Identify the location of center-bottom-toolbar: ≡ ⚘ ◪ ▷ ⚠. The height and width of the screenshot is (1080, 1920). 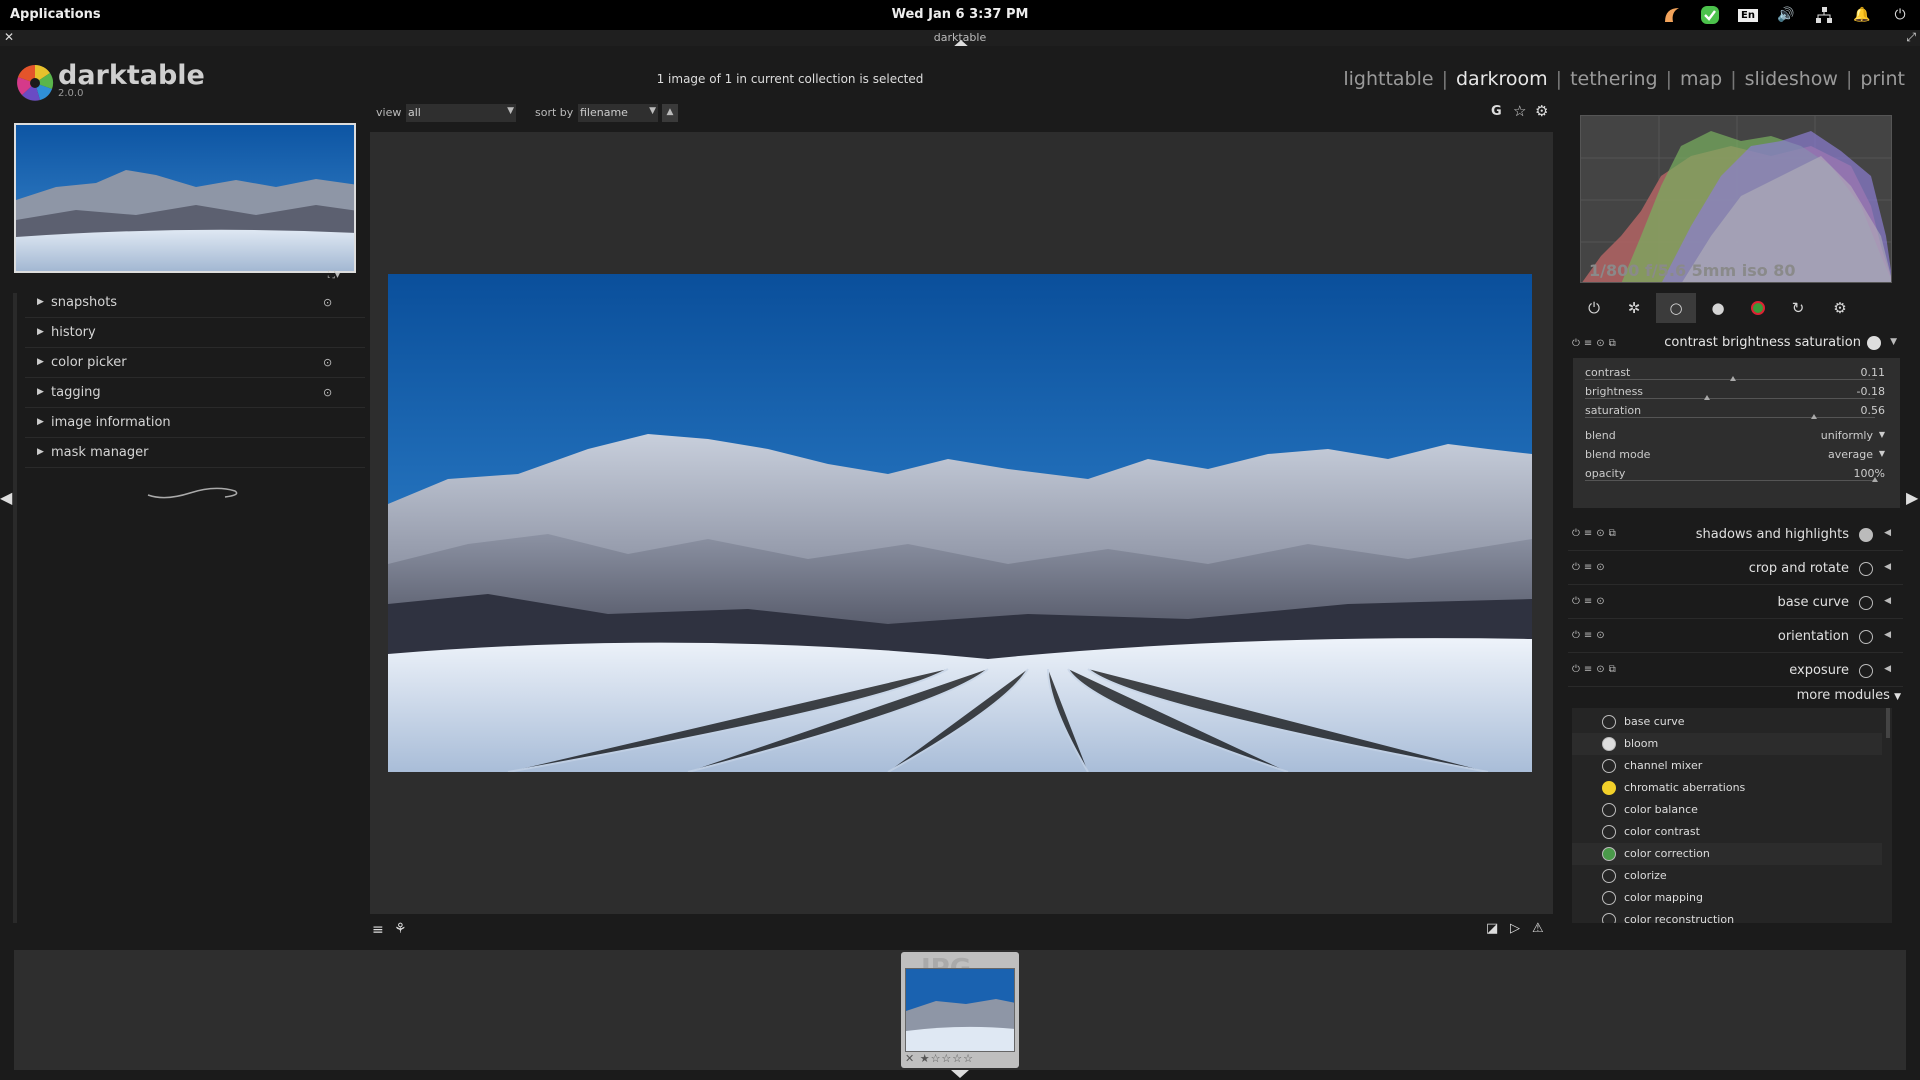
(962, 930).